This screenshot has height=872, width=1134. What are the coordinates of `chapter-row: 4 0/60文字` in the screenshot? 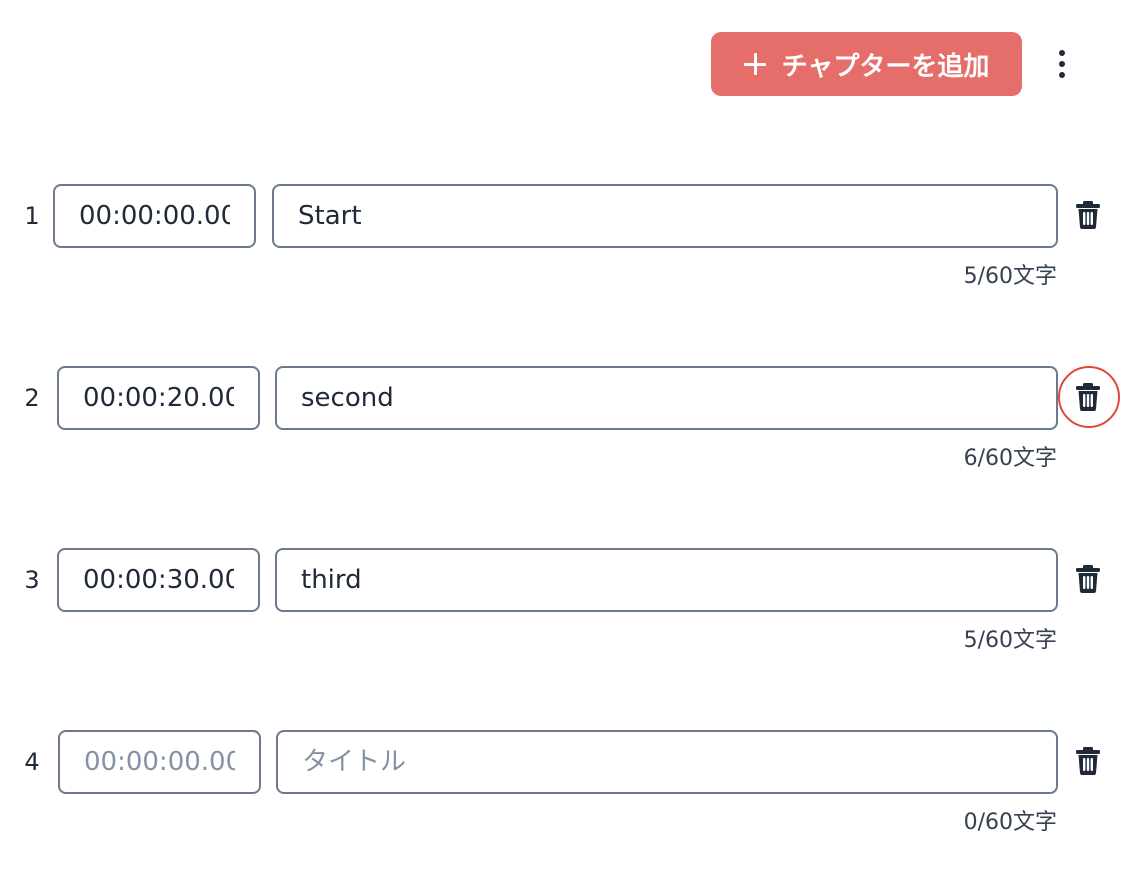 It's located at (567, 782).